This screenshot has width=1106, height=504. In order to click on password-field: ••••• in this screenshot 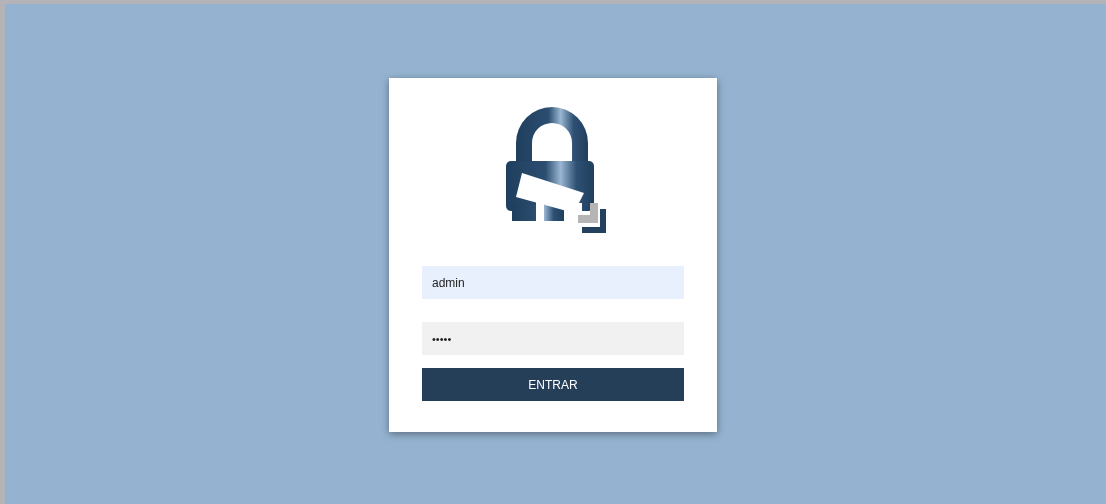, I will do `click(553, 338)`.